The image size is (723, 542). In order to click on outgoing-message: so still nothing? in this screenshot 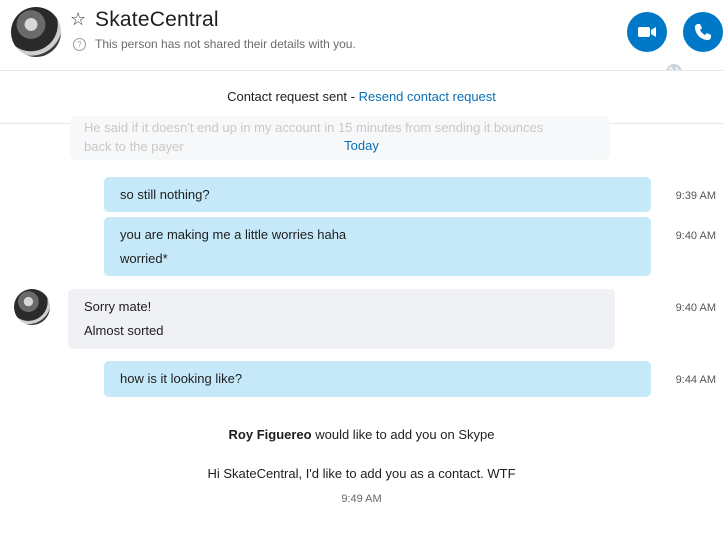, I will do `click(377, 194)`.